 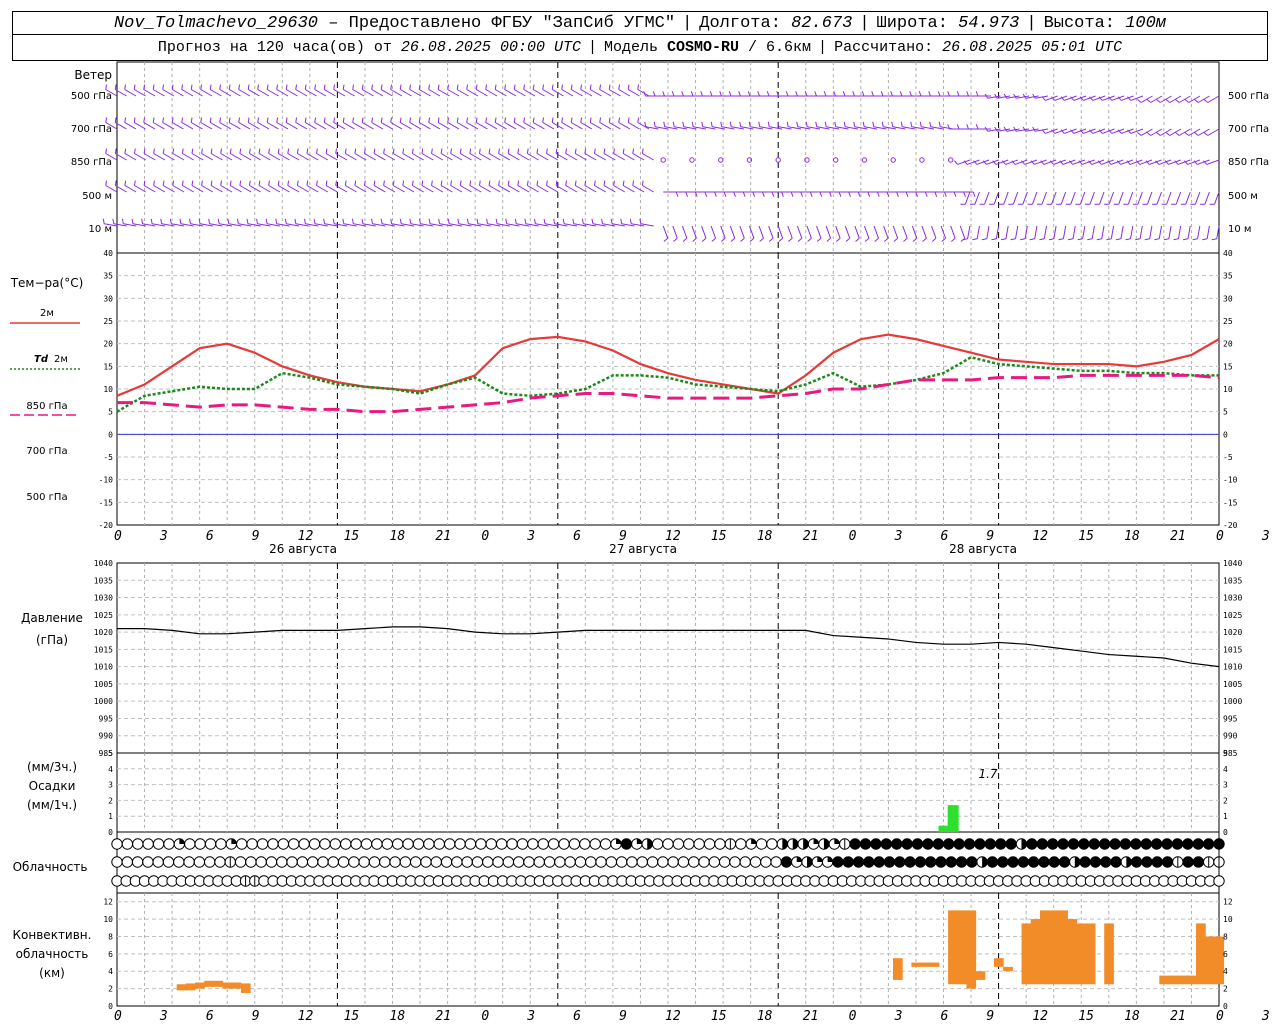 What do you see at coordinates (46, 497) in the screenshot?
I see `legend-t500-label: 500 гПа` at bounding box center [46, 497].